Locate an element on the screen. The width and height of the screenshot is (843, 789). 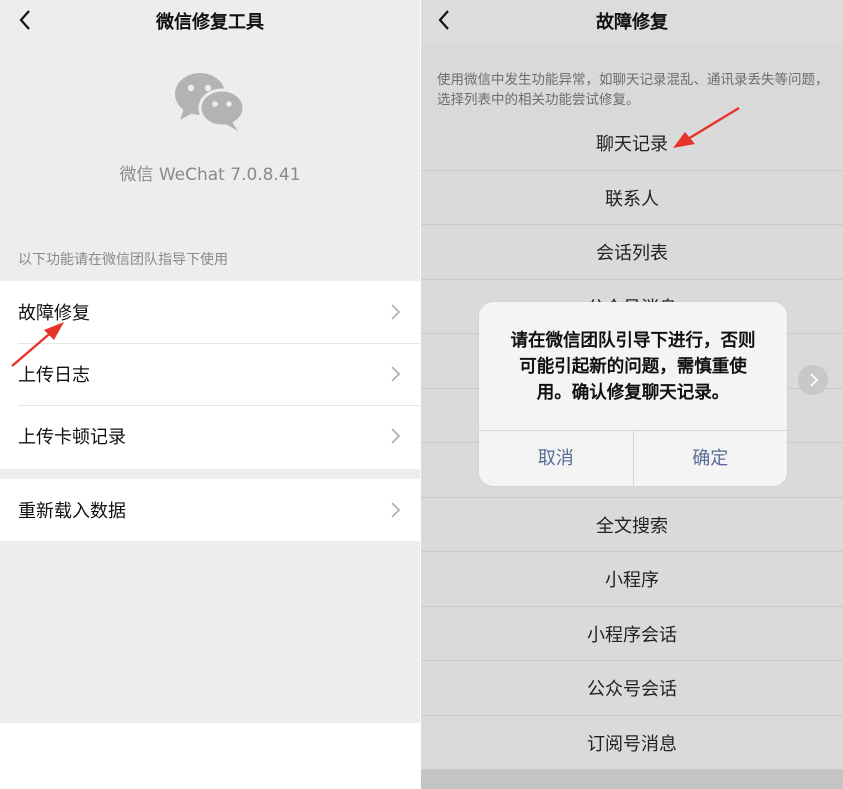
side-scroll-button is located at coordinates (813, 380).